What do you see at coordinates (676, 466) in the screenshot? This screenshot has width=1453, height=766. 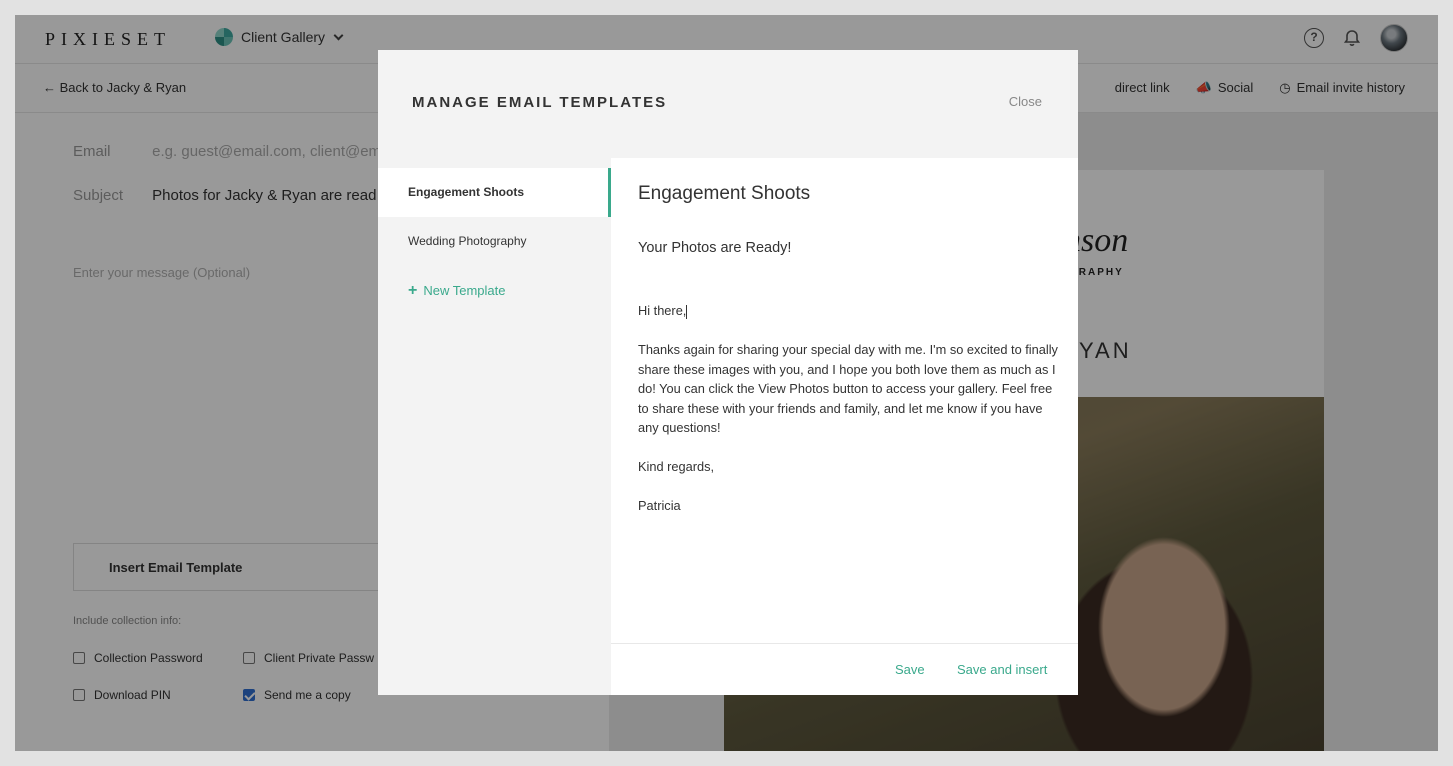 I see `body-paragraph: Kind regards,` at bounding box center [676, 466].